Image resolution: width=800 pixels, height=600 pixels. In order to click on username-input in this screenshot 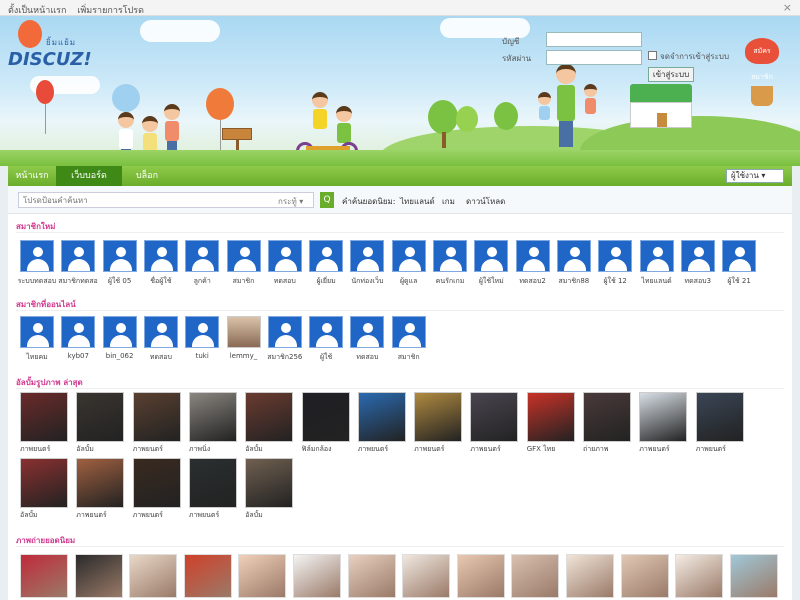, I will do `click(594, 39)`.